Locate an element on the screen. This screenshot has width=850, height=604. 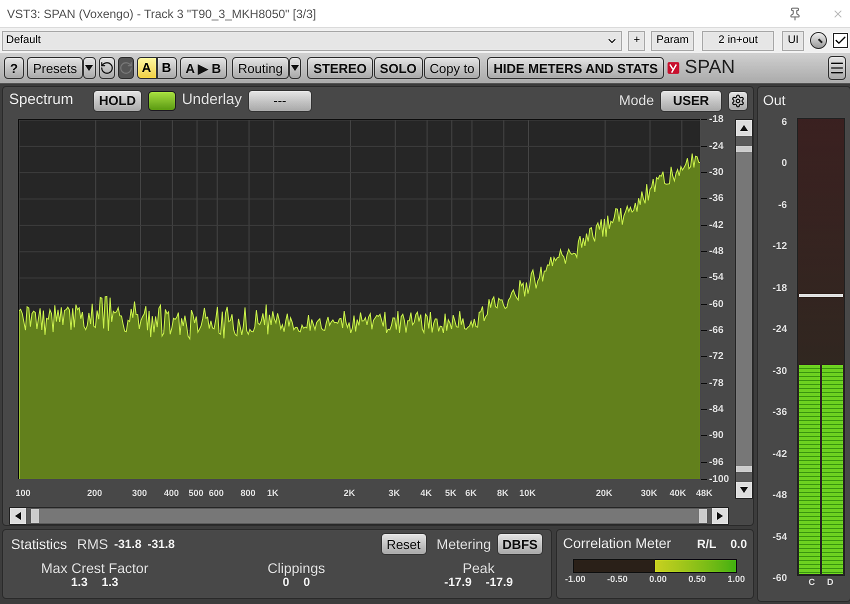
scale-label: 0.00 is located at coordinates (658, 579).